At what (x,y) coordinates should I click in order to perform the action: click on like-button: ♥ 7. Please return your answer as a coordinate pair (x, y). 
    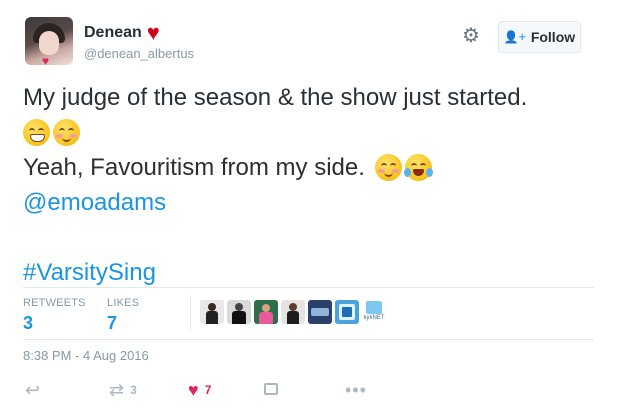
    Looking at the image, I should click on (199, 390).